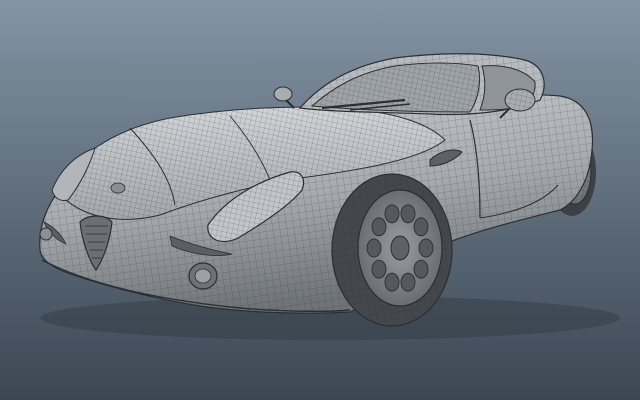 This screenshot has height=400, width=640. Describe the element at coordinates (203, 276) in the screenshot. I see `fog-light-right` at that location.